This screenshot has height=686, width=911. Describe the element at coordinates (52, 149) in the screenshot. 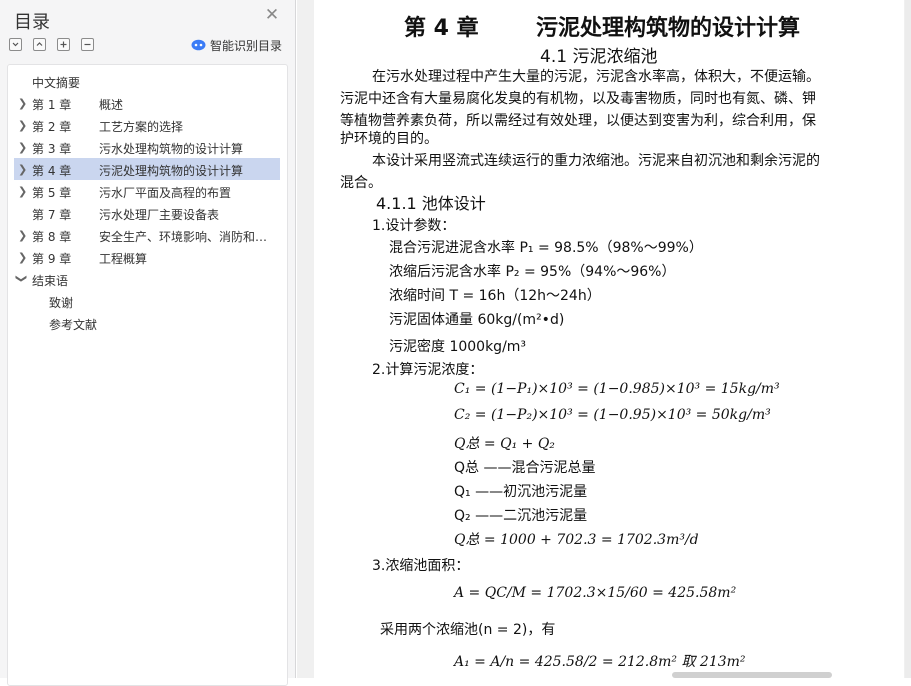

I see `toc-item-chapter: 第 3 章` at that location.